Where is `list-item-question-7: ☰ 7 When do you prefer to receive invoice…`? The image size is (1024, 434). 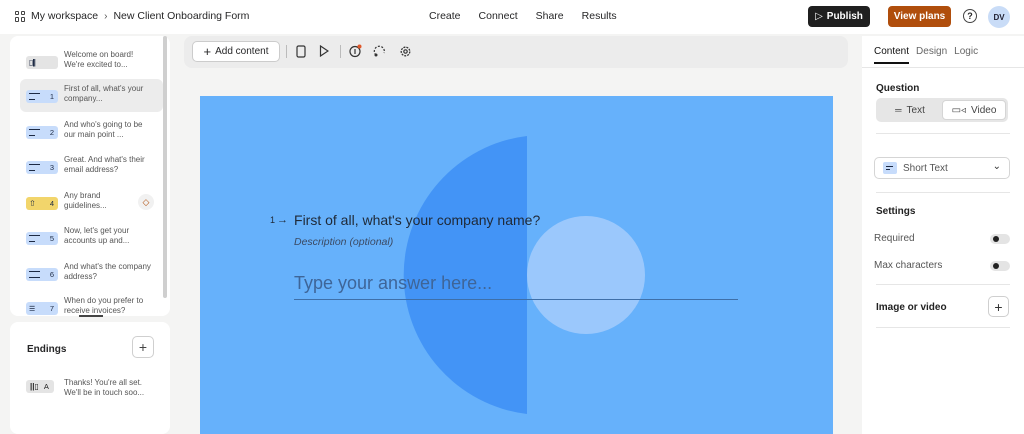
list-item-question-7: ☰ 7 When do you prefer to receive invoice… is located at coordinates (91, 303).